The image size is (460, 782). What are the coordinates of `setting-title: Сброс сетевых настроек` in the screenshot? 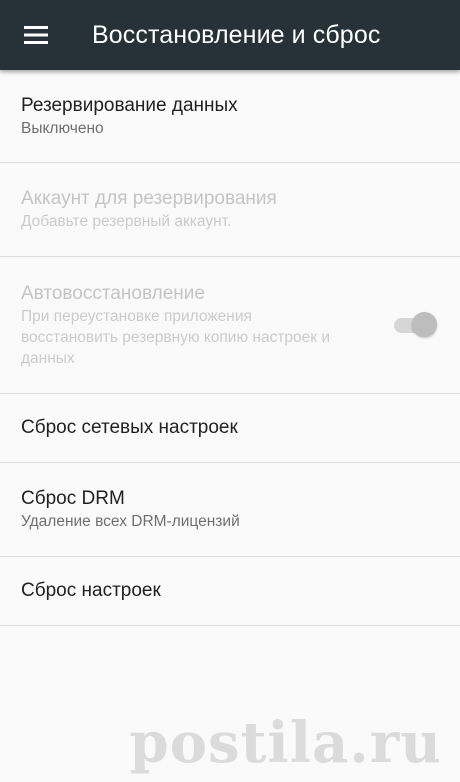 It's located at (129, 427).